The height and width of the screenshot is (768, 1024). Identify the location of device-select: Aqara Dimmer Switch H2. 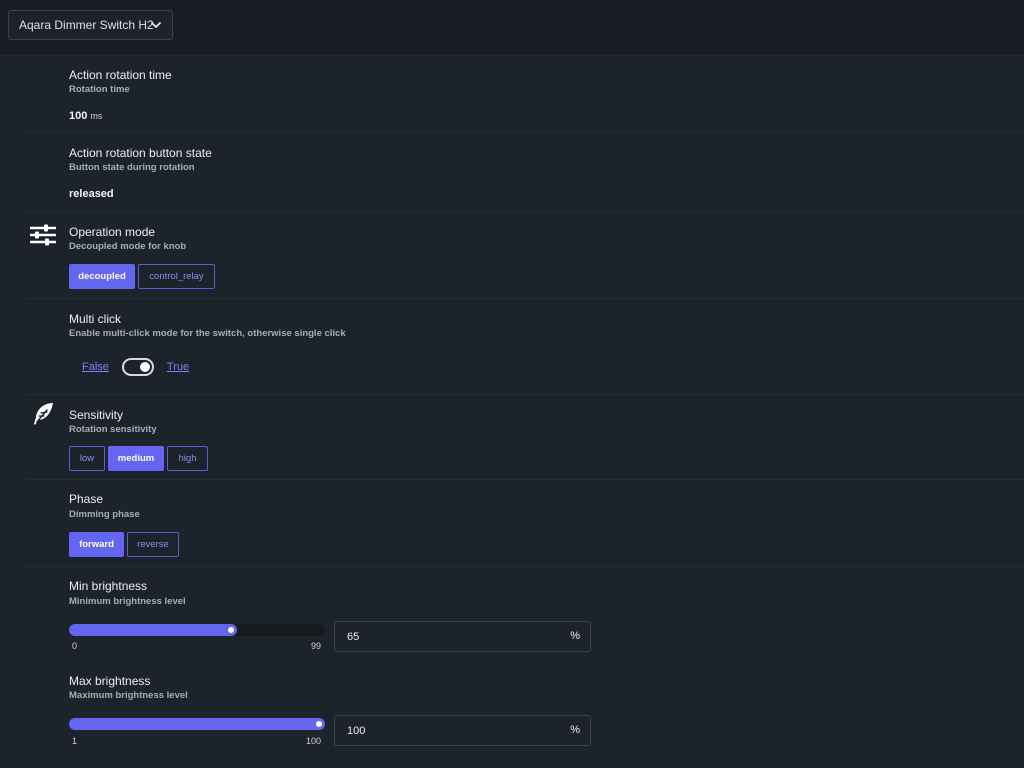
(90, 25).